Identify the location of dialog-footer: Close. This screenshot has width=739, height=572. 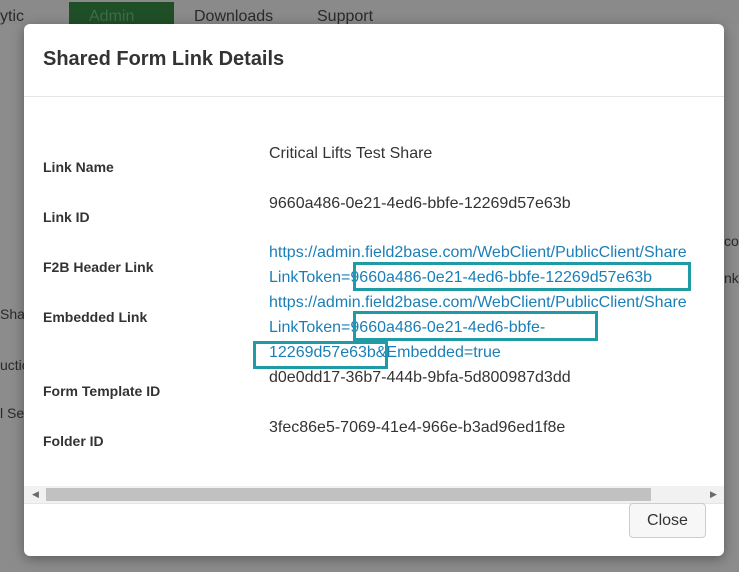
(374, 529).